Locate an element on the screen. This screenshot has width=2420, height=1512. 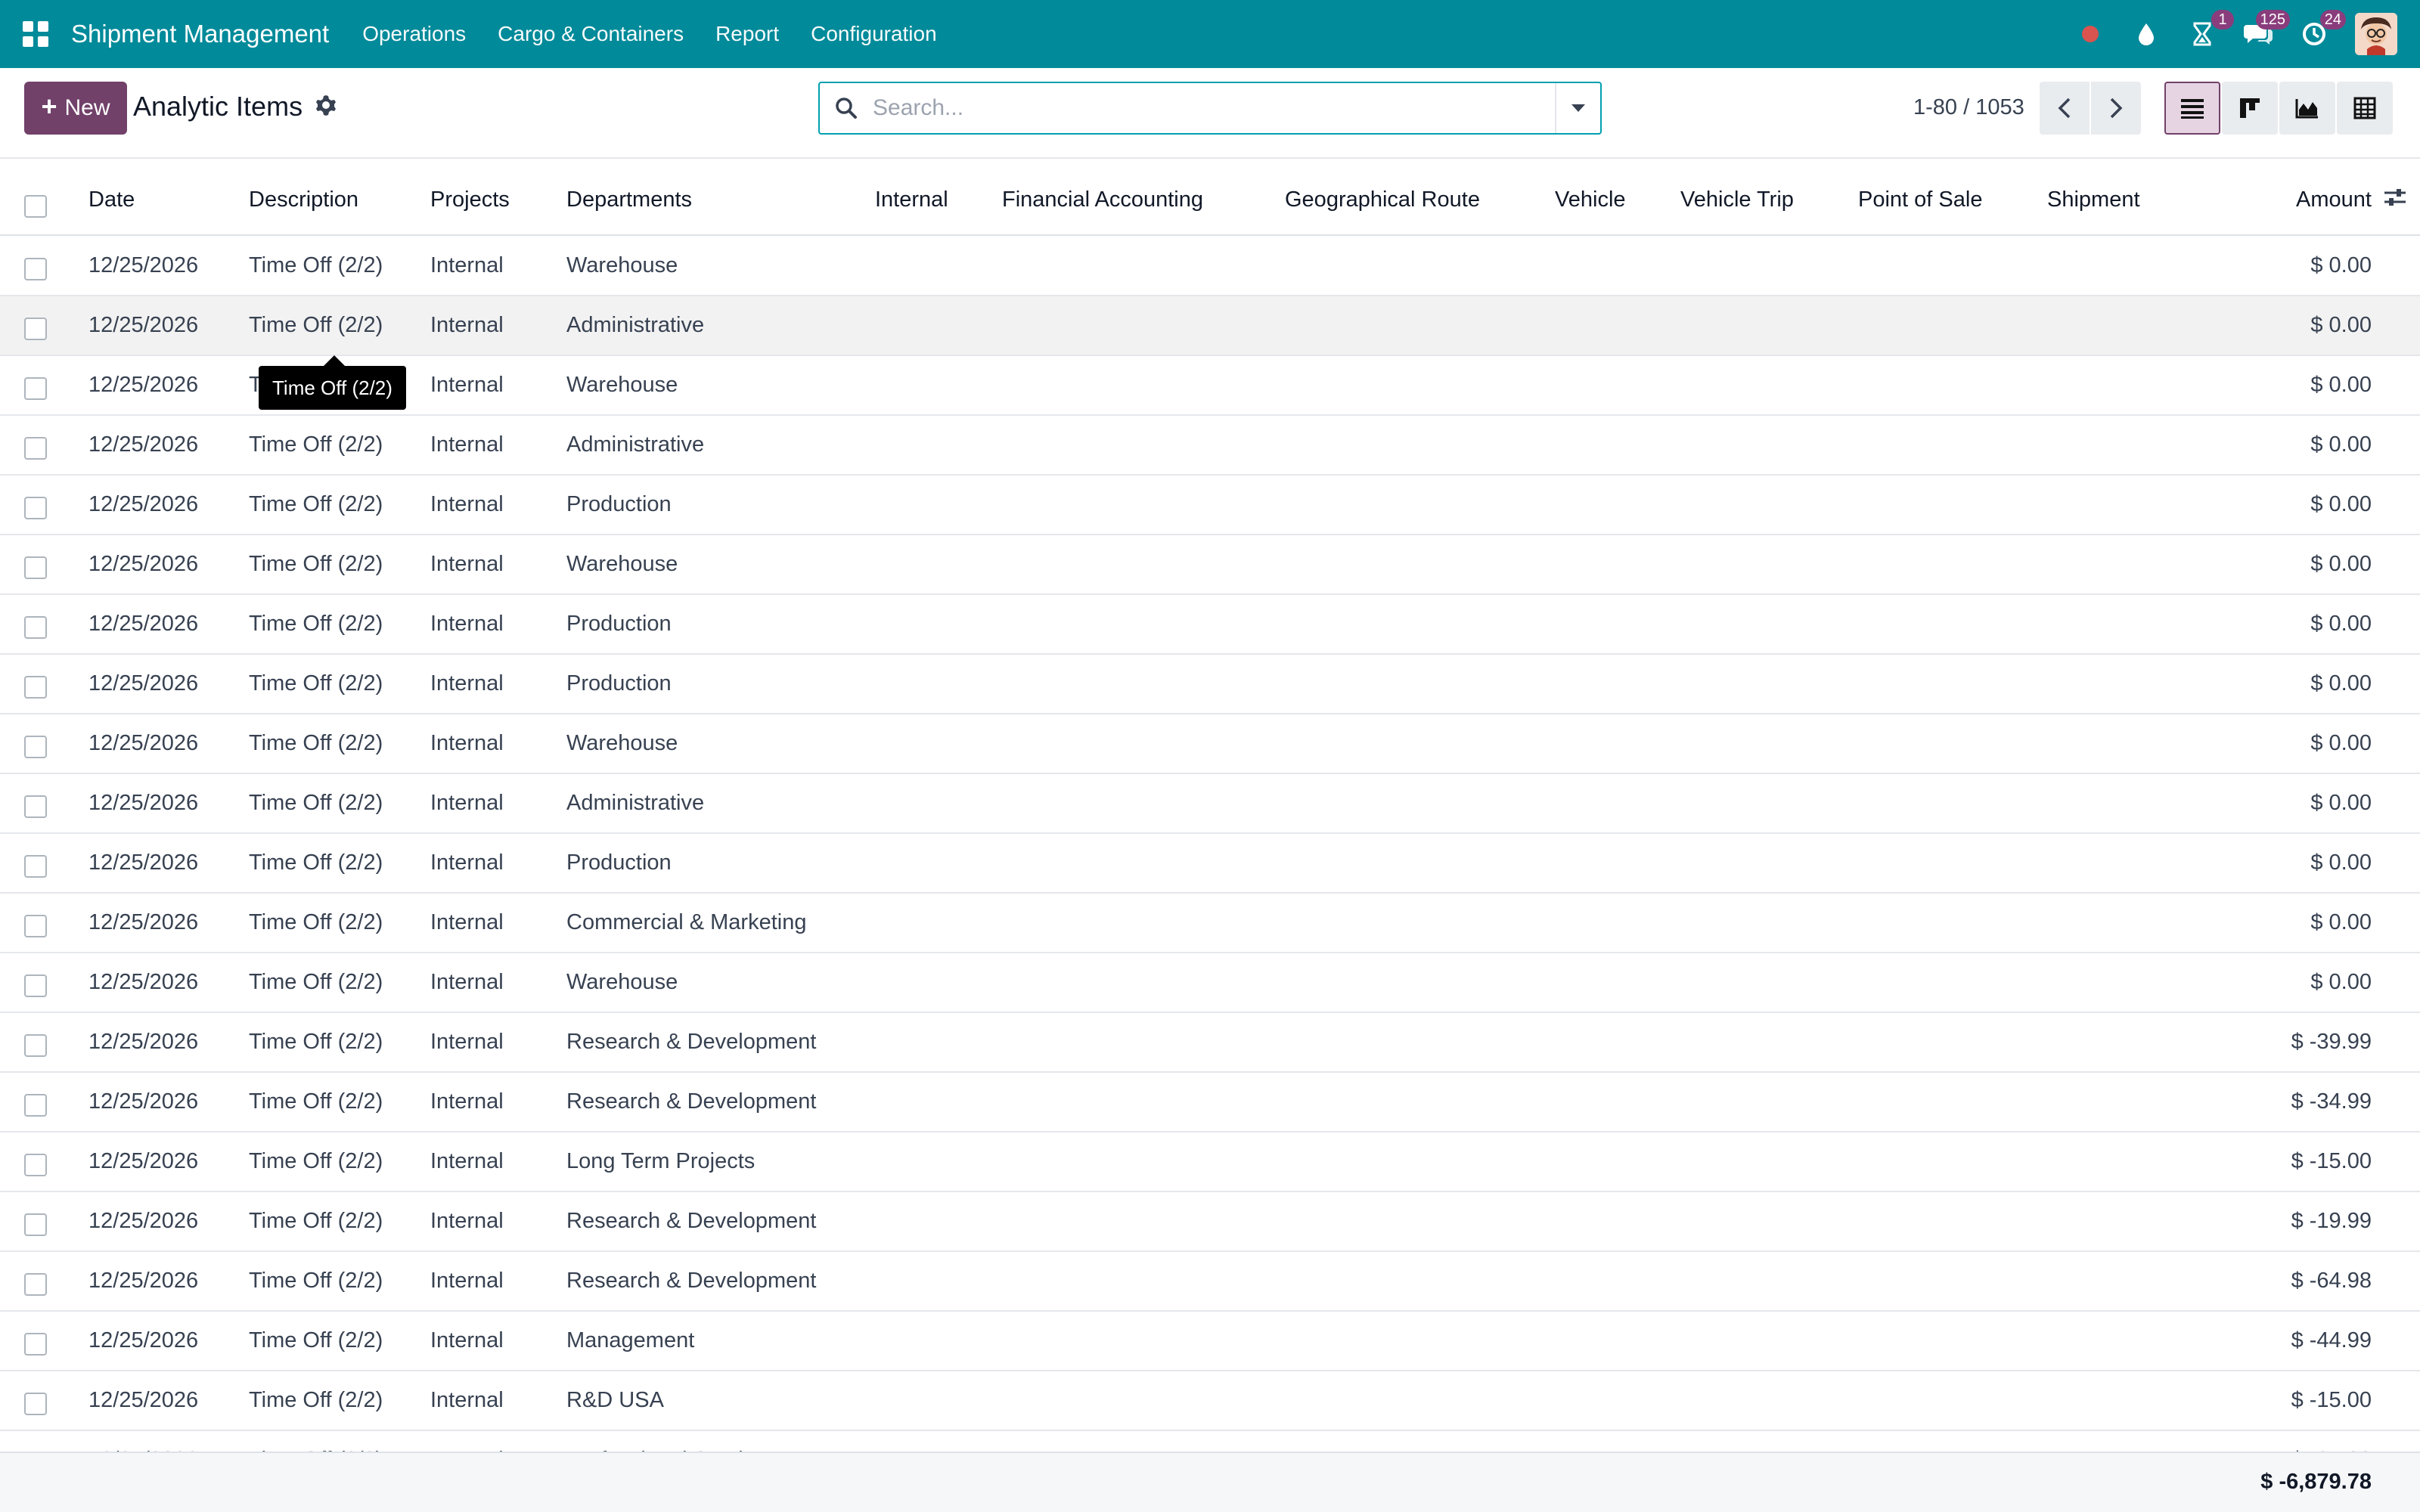
column-header-vehicle-trip: Vehicle Trip is located at coordinates (1737, 200).